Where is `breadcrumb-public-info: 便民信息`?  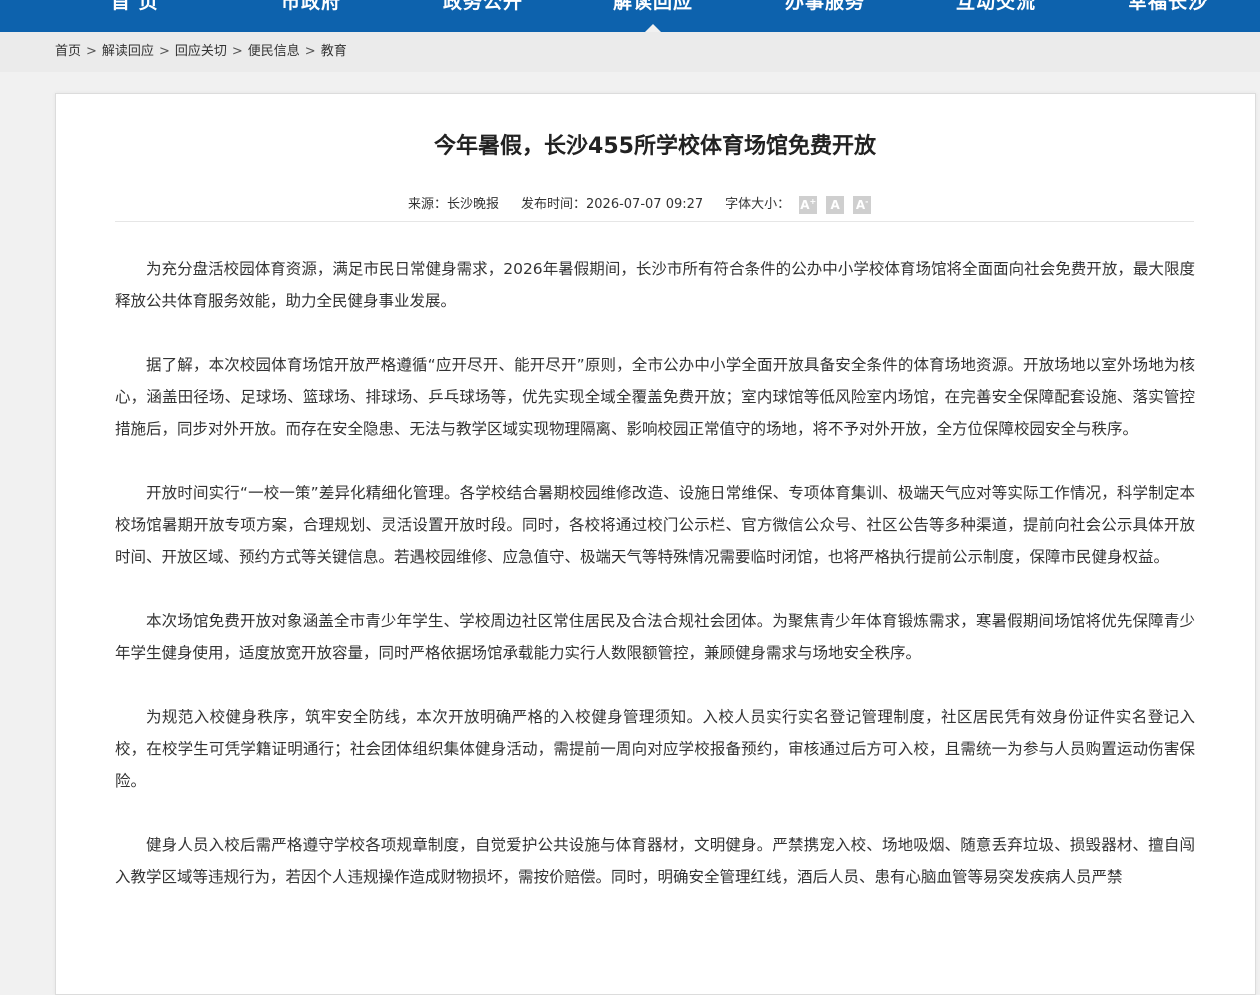 breadcrumb-public-info: 便民信息 is located at coordinates (274, 51).